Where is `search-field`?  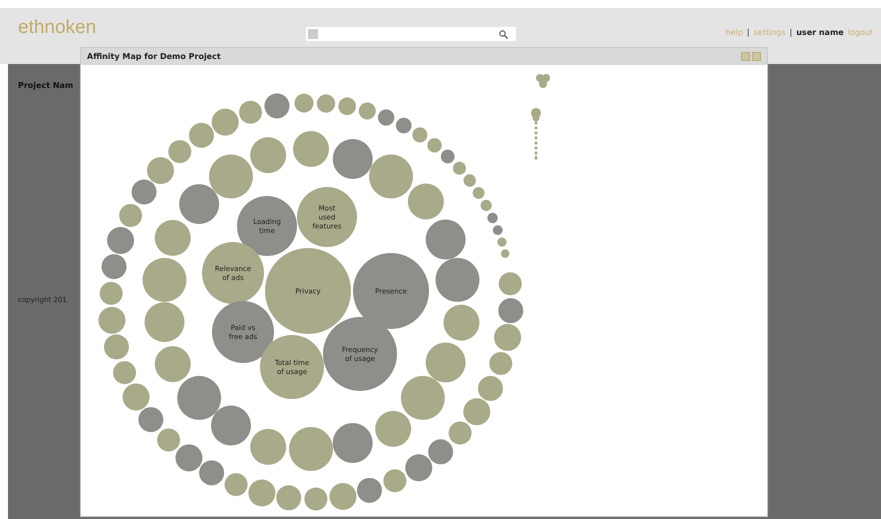 search-field is located at coordinates (411, 34).